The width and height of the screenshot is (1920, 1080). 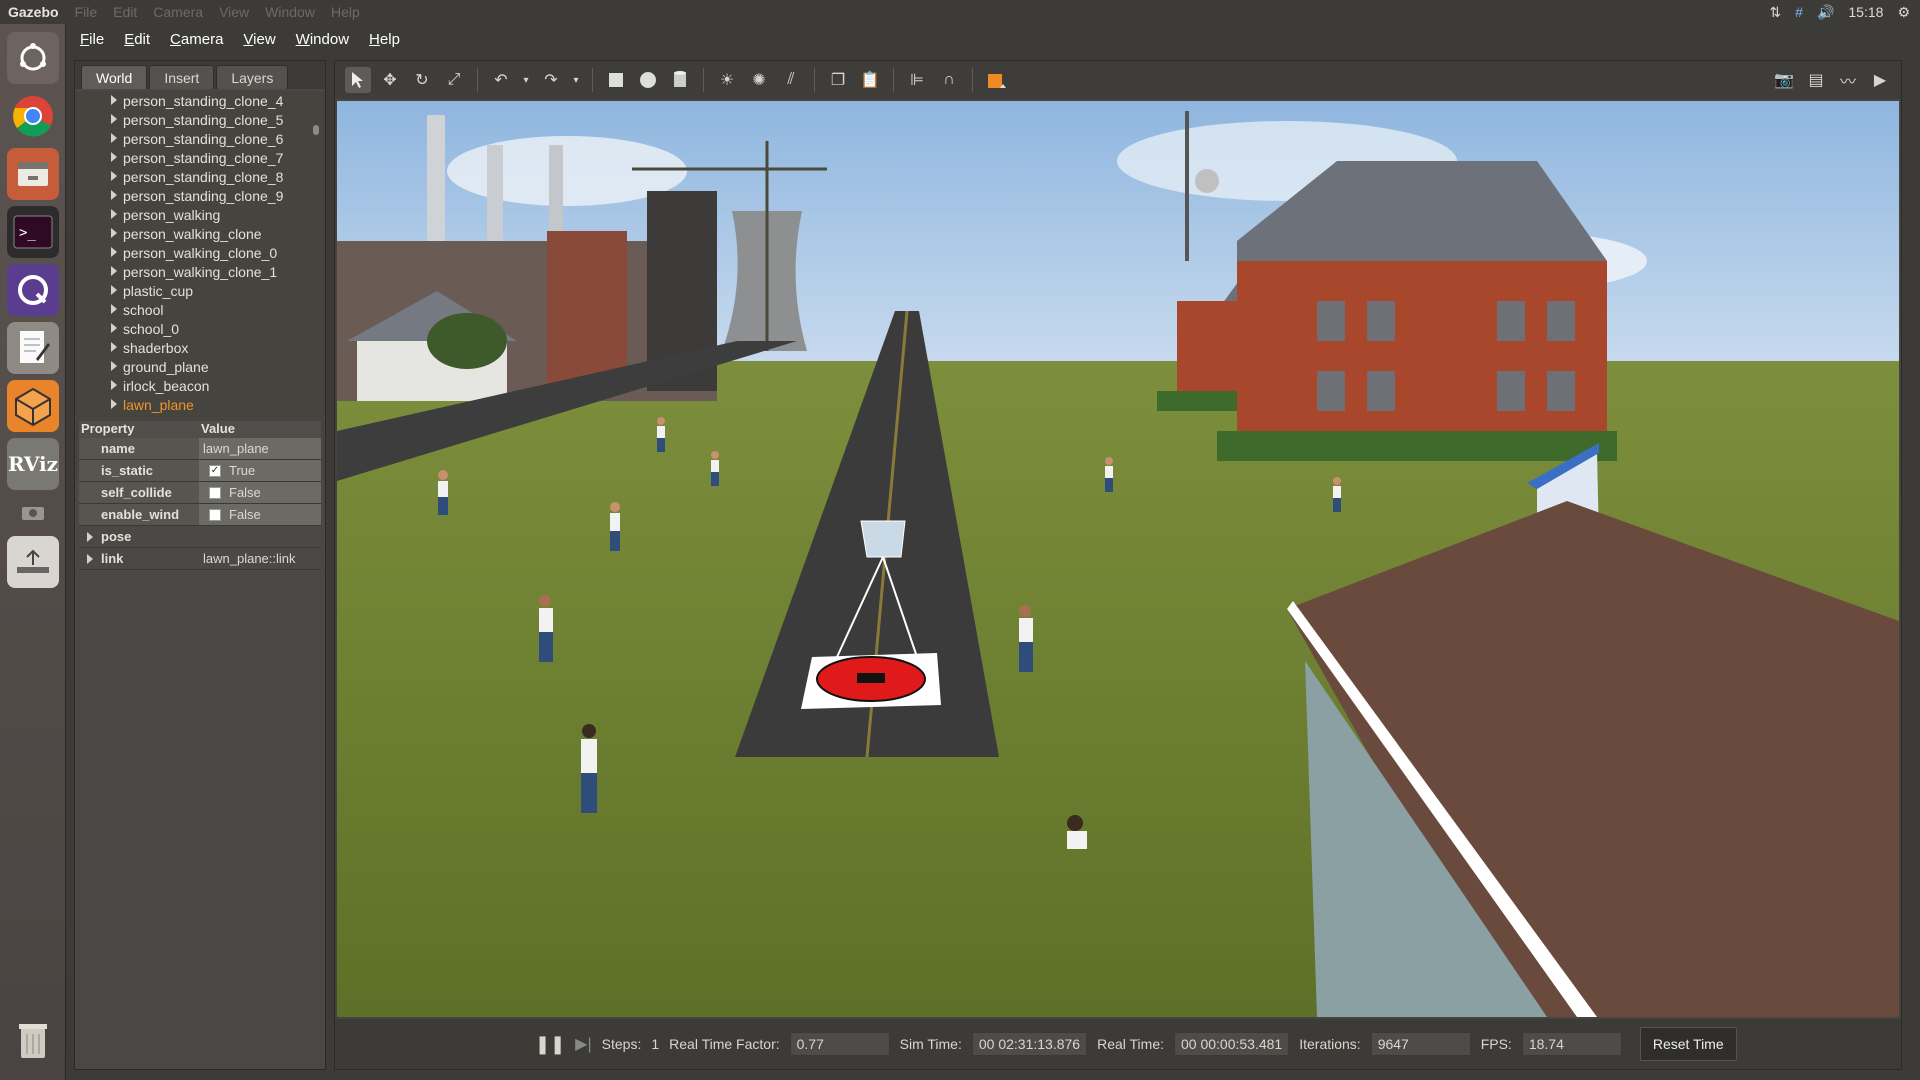 I want to click on menu-help: Help, so click(x=384, y=39).